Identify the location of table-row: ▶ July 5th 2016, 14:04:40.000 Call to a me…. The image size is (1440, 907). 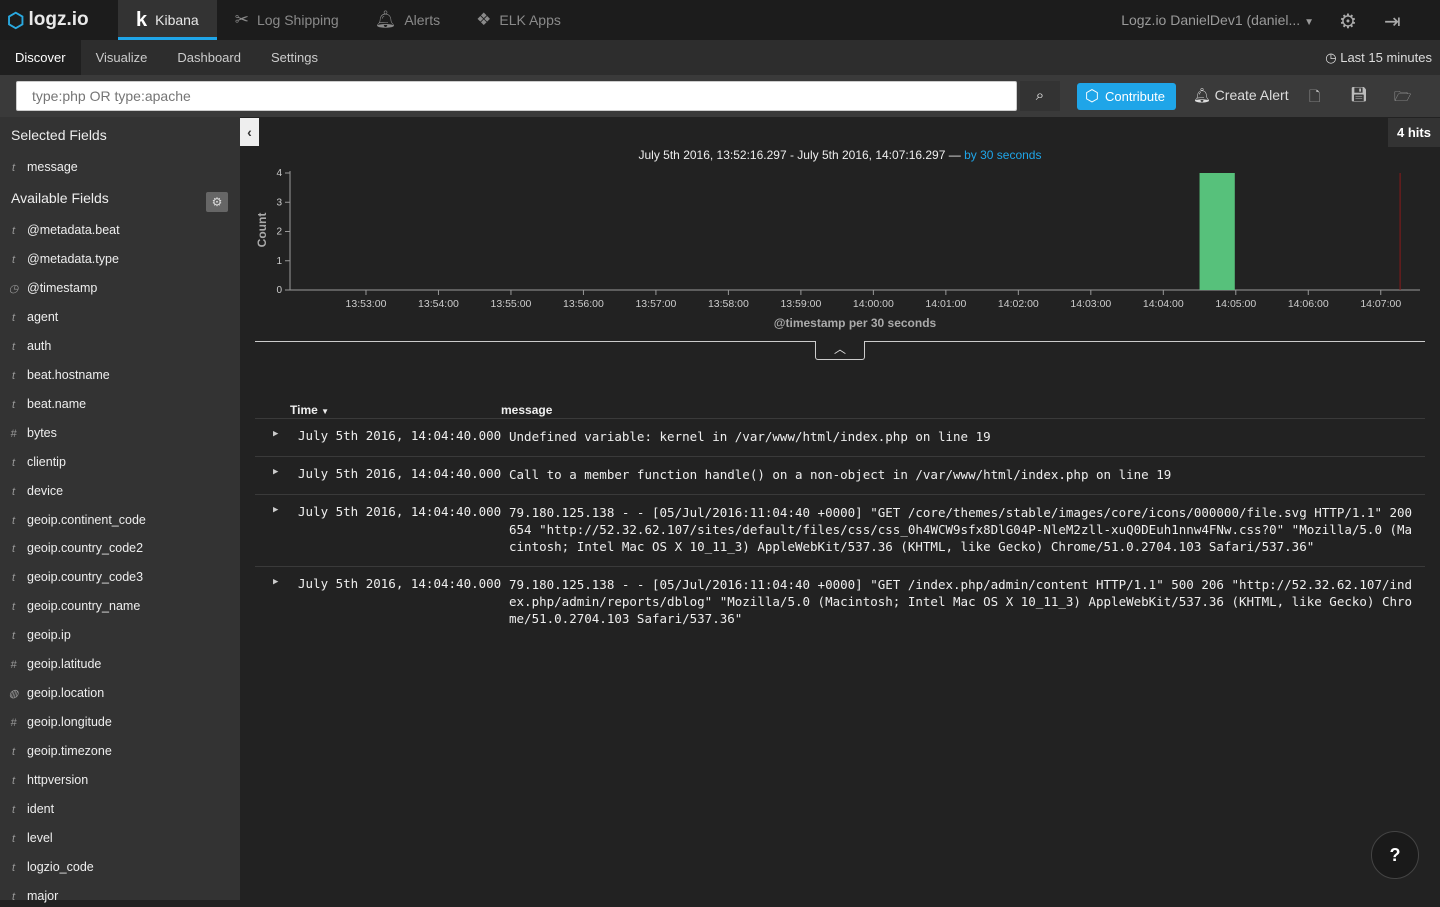
(840, 475).